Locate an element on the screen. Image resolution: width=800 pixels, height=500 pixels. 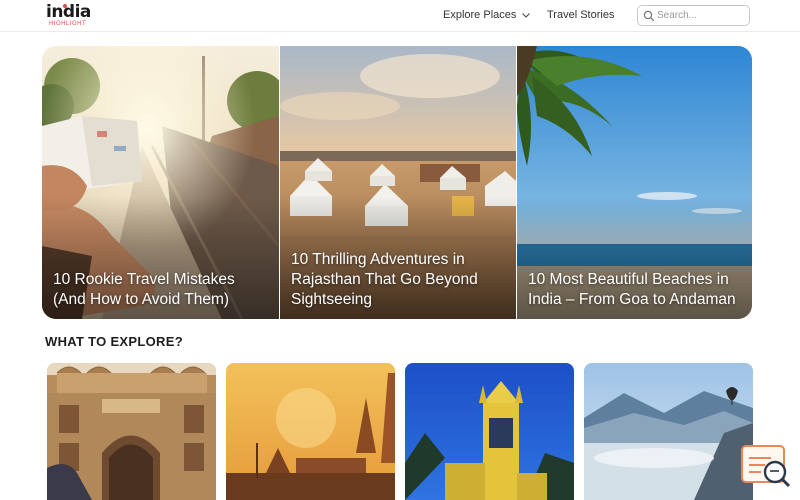
search-icon is located at coordinates (649, 16).